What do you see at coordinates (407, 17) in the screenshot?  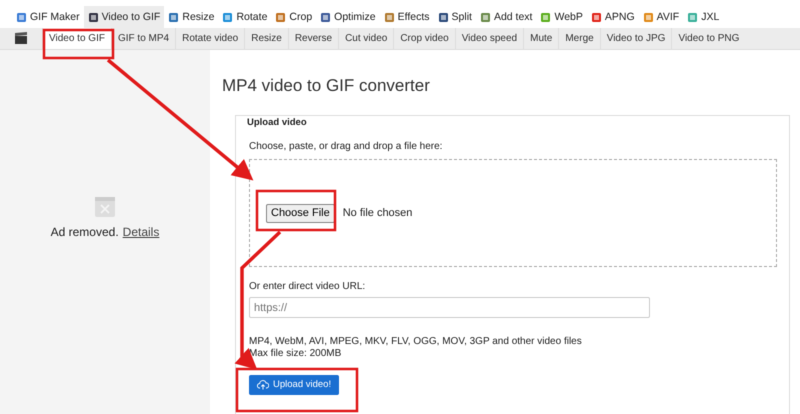 I see `nav-link: Effects` at bounding box center [407, 17].